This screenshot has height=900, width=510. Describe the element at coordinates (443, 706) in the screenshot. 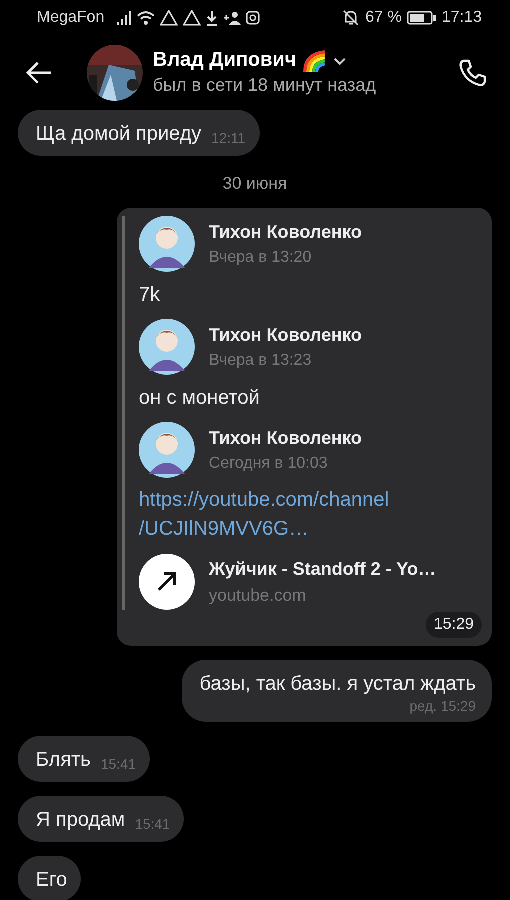

I see `message-time: ред. 15:29` at that location.